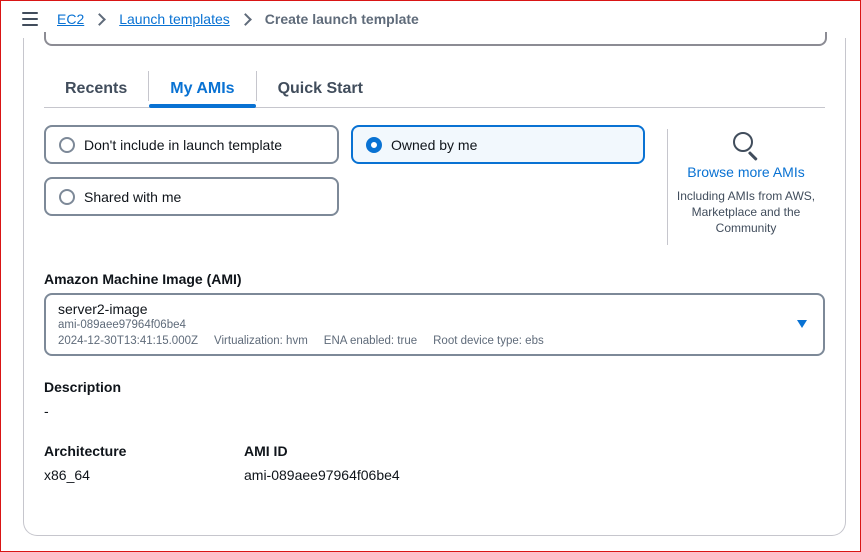  What do you see at coordinates (133, 196) in the screenshot?
I see `radio-label: Shared with me` at bounding box center [133, 196].